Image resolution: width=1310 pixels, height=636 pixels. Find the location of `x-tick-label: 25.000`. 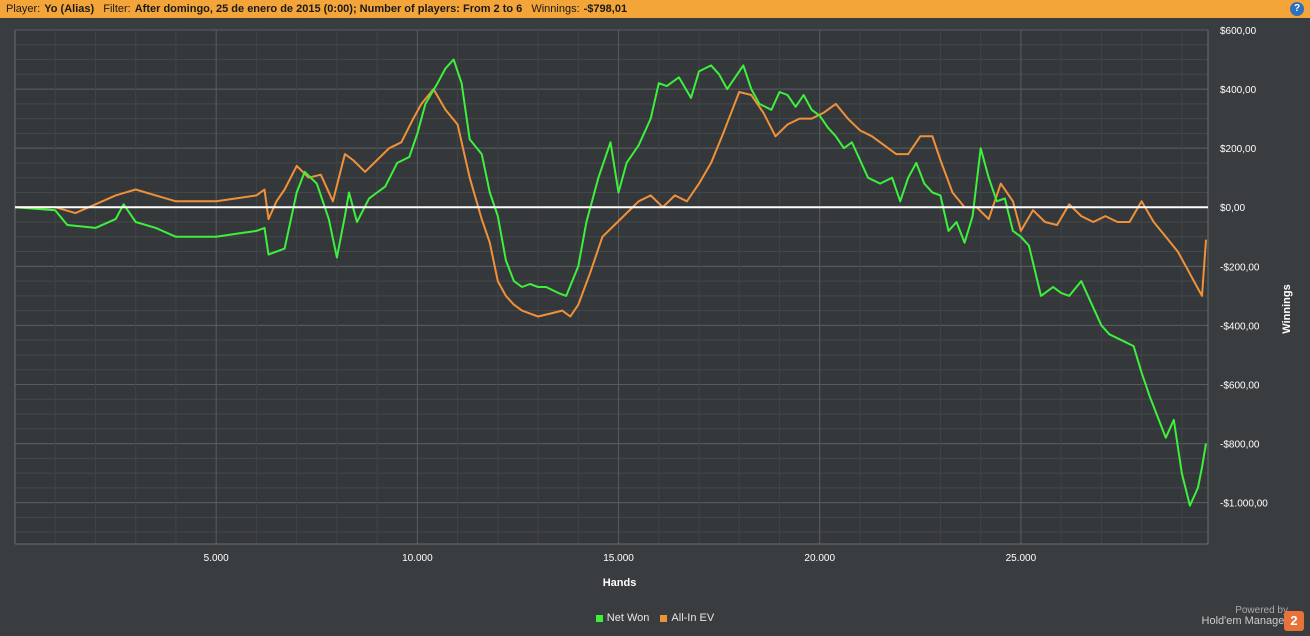

x-tick-label: 25.000 is located at coordinates (1021, 558).